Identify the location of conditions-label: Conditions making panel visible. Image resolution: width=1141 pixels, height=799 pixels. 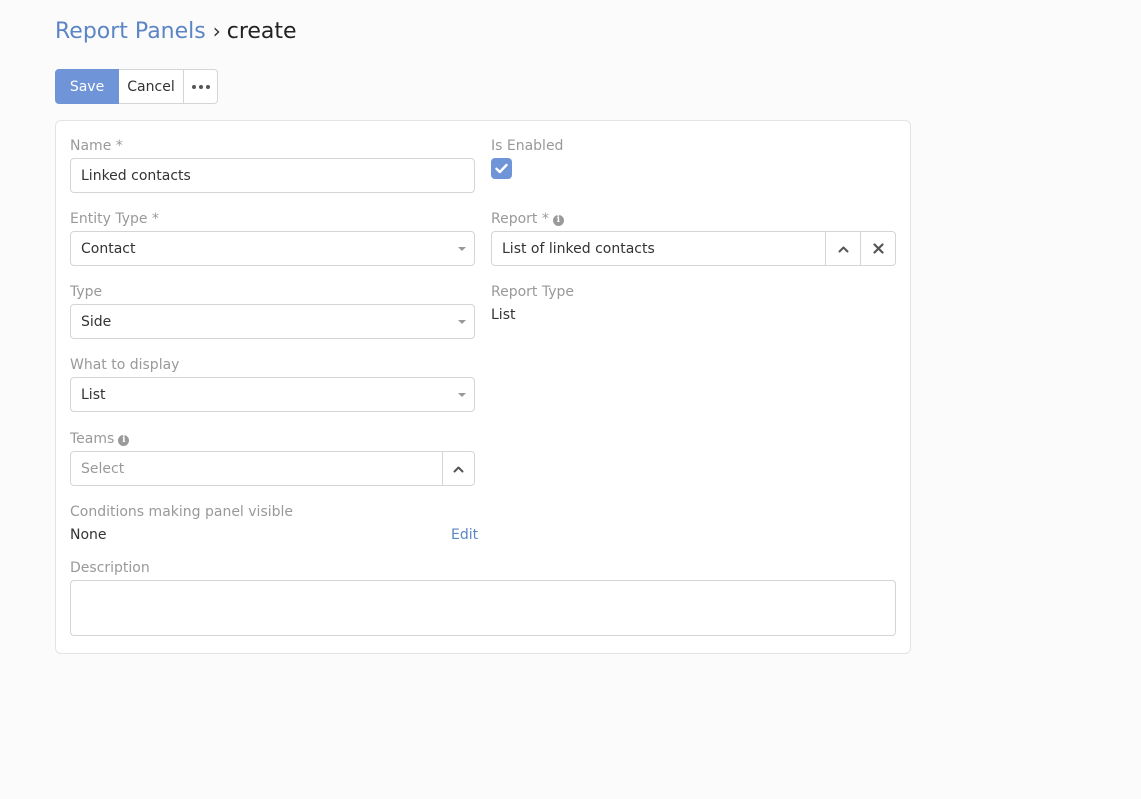
(182, 512).